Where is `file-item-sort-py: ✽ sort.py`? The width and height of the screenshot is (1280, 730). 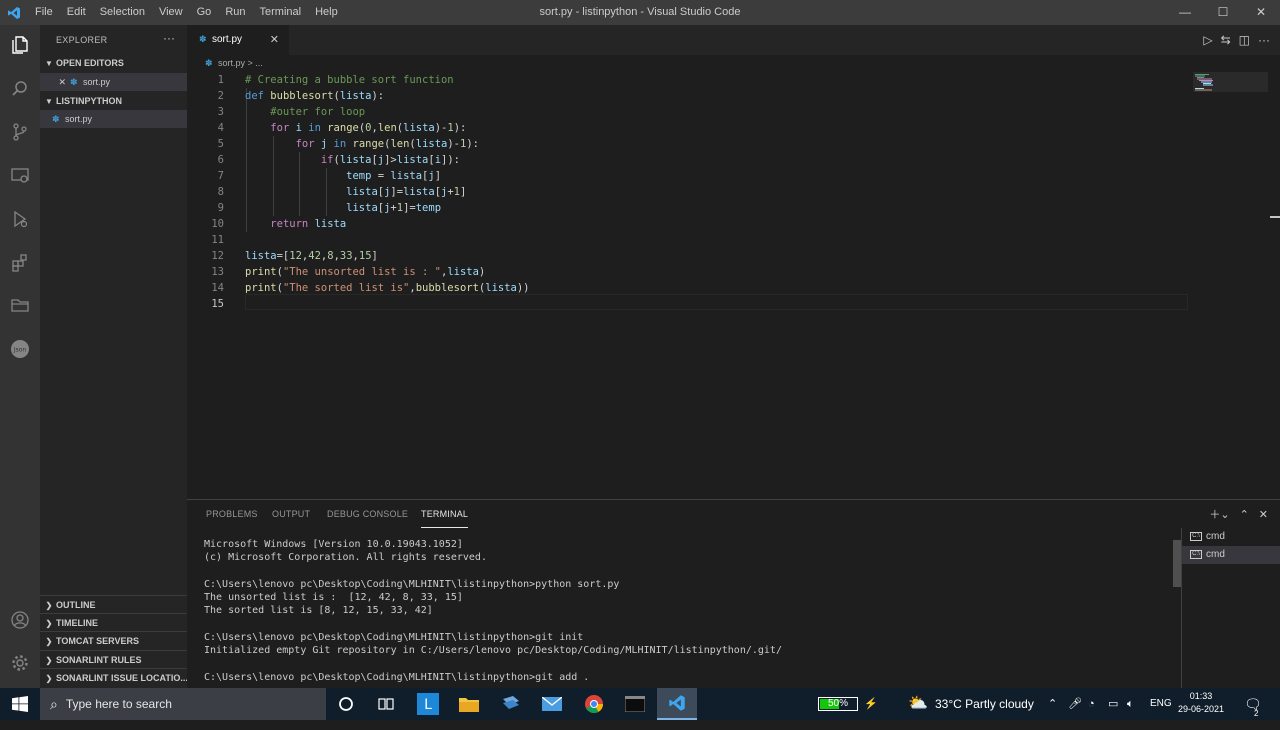 file-item-sort-py: ✽ sort.py is located at coordinates (113, 119).